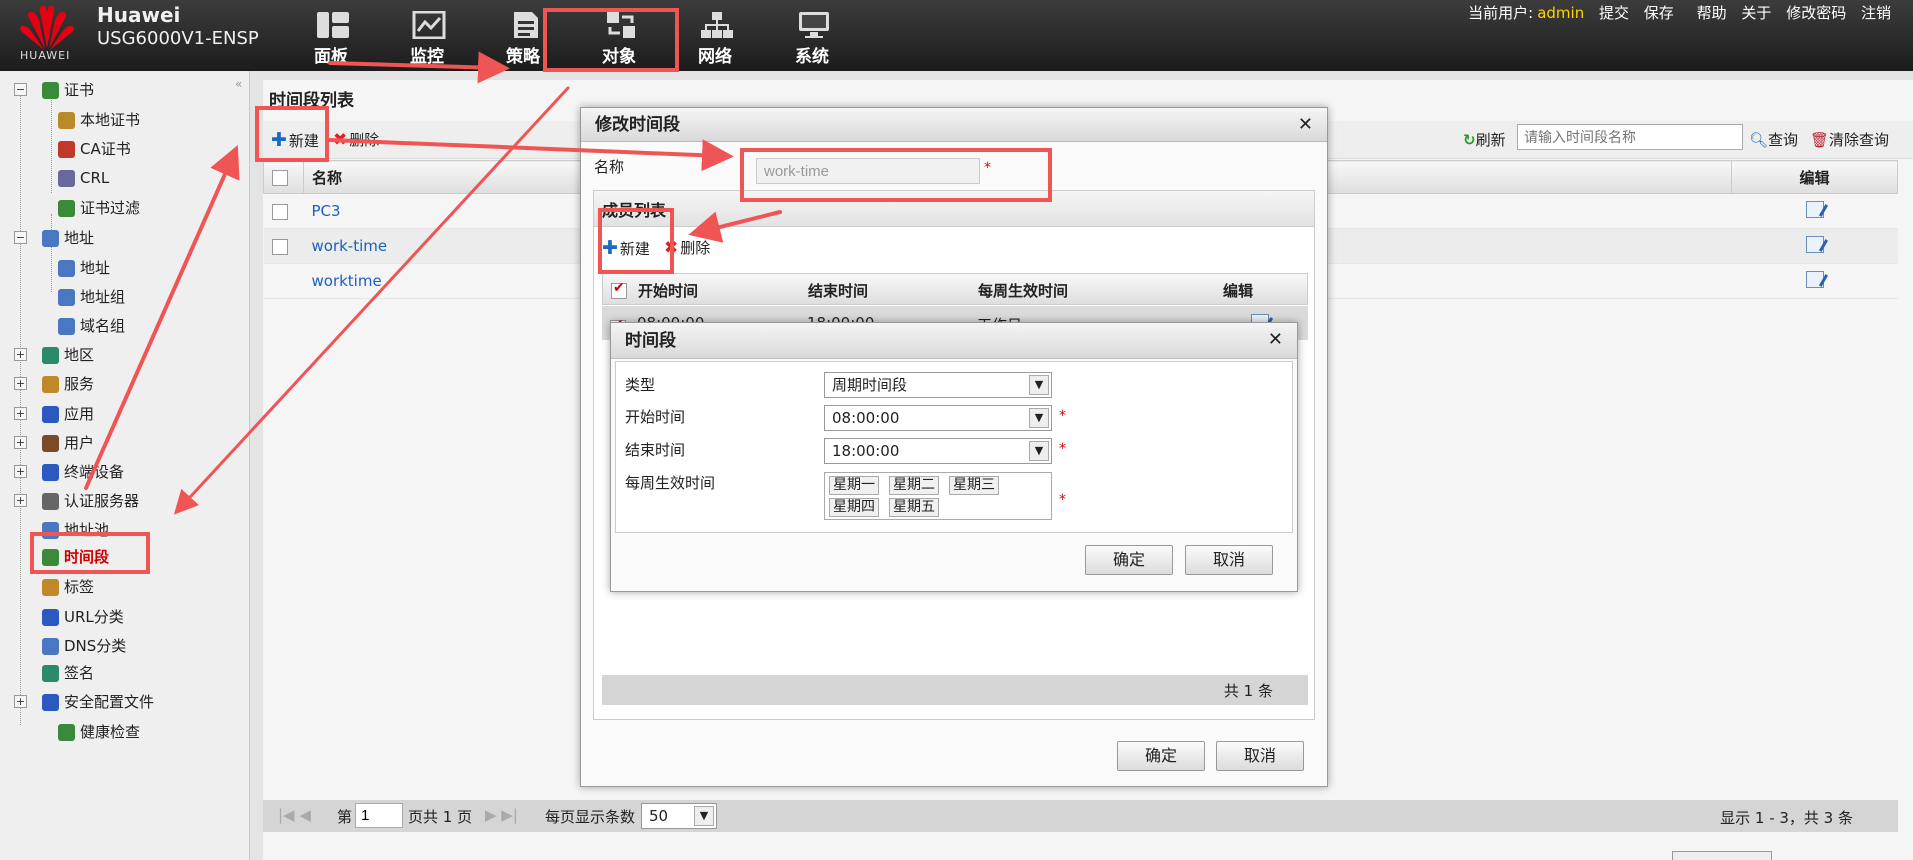 Image resolution: width=1913 pixels, height=860 pixels. I want to click on arrow-to-member-new, so click(735, 226).